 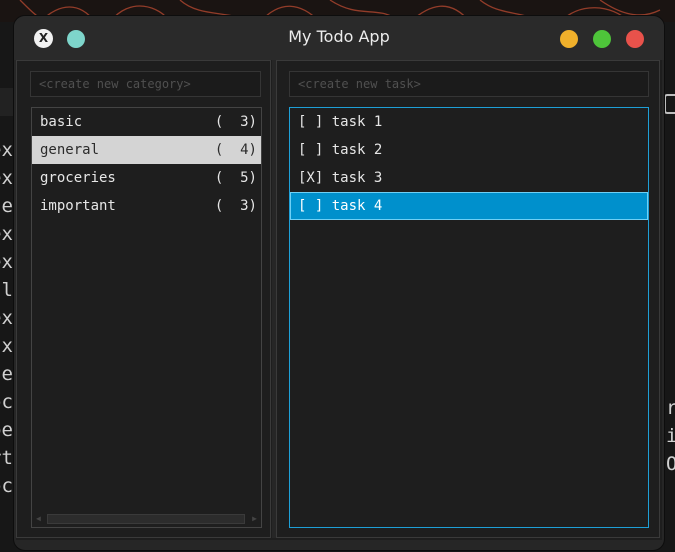 I want to click on new-task-input, so click(x=469, y=84).